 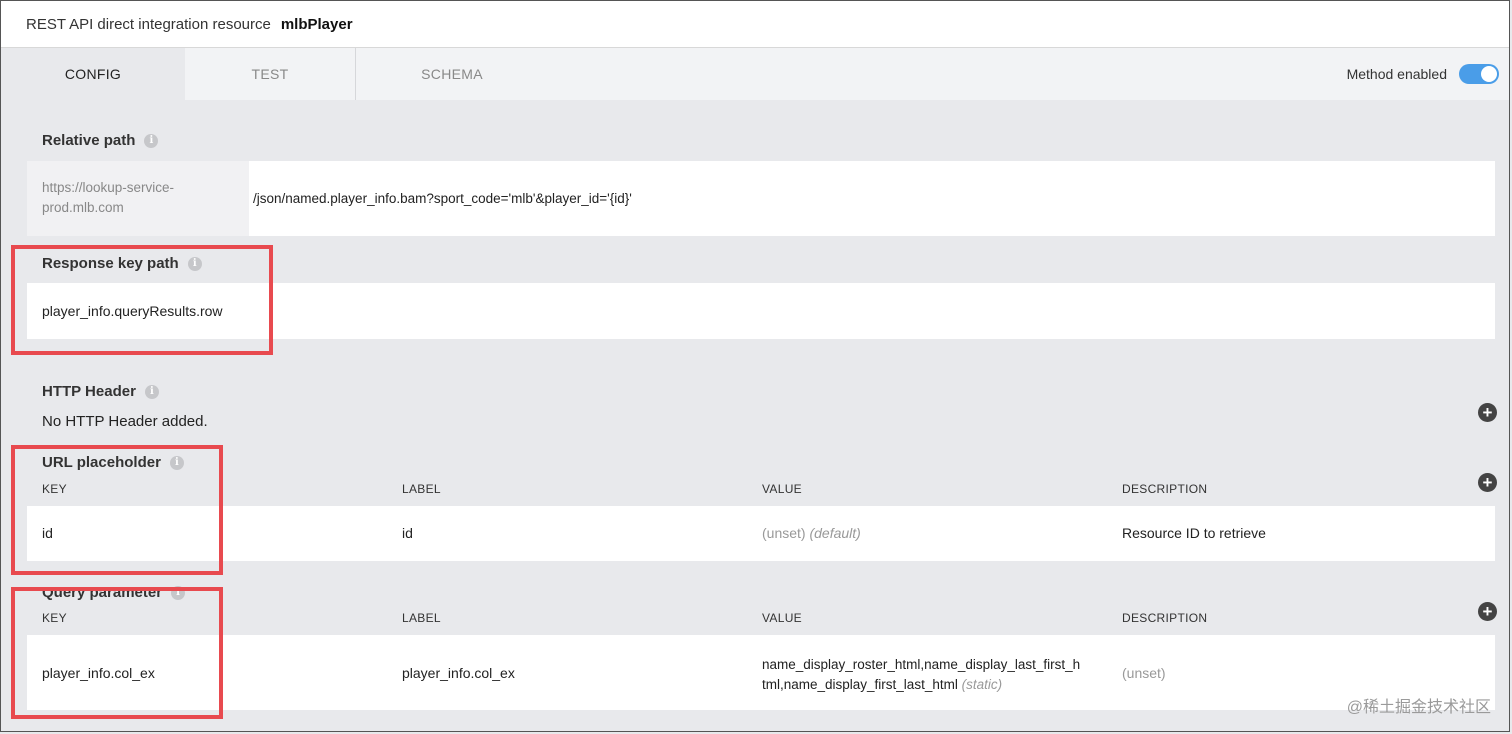 I want to click on tab-schema: SCHEMA, so click(x=452, y=74).